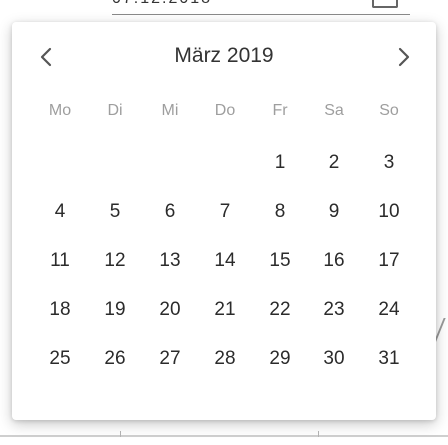  I want to click on day-cell: 27, so click(170, 359).